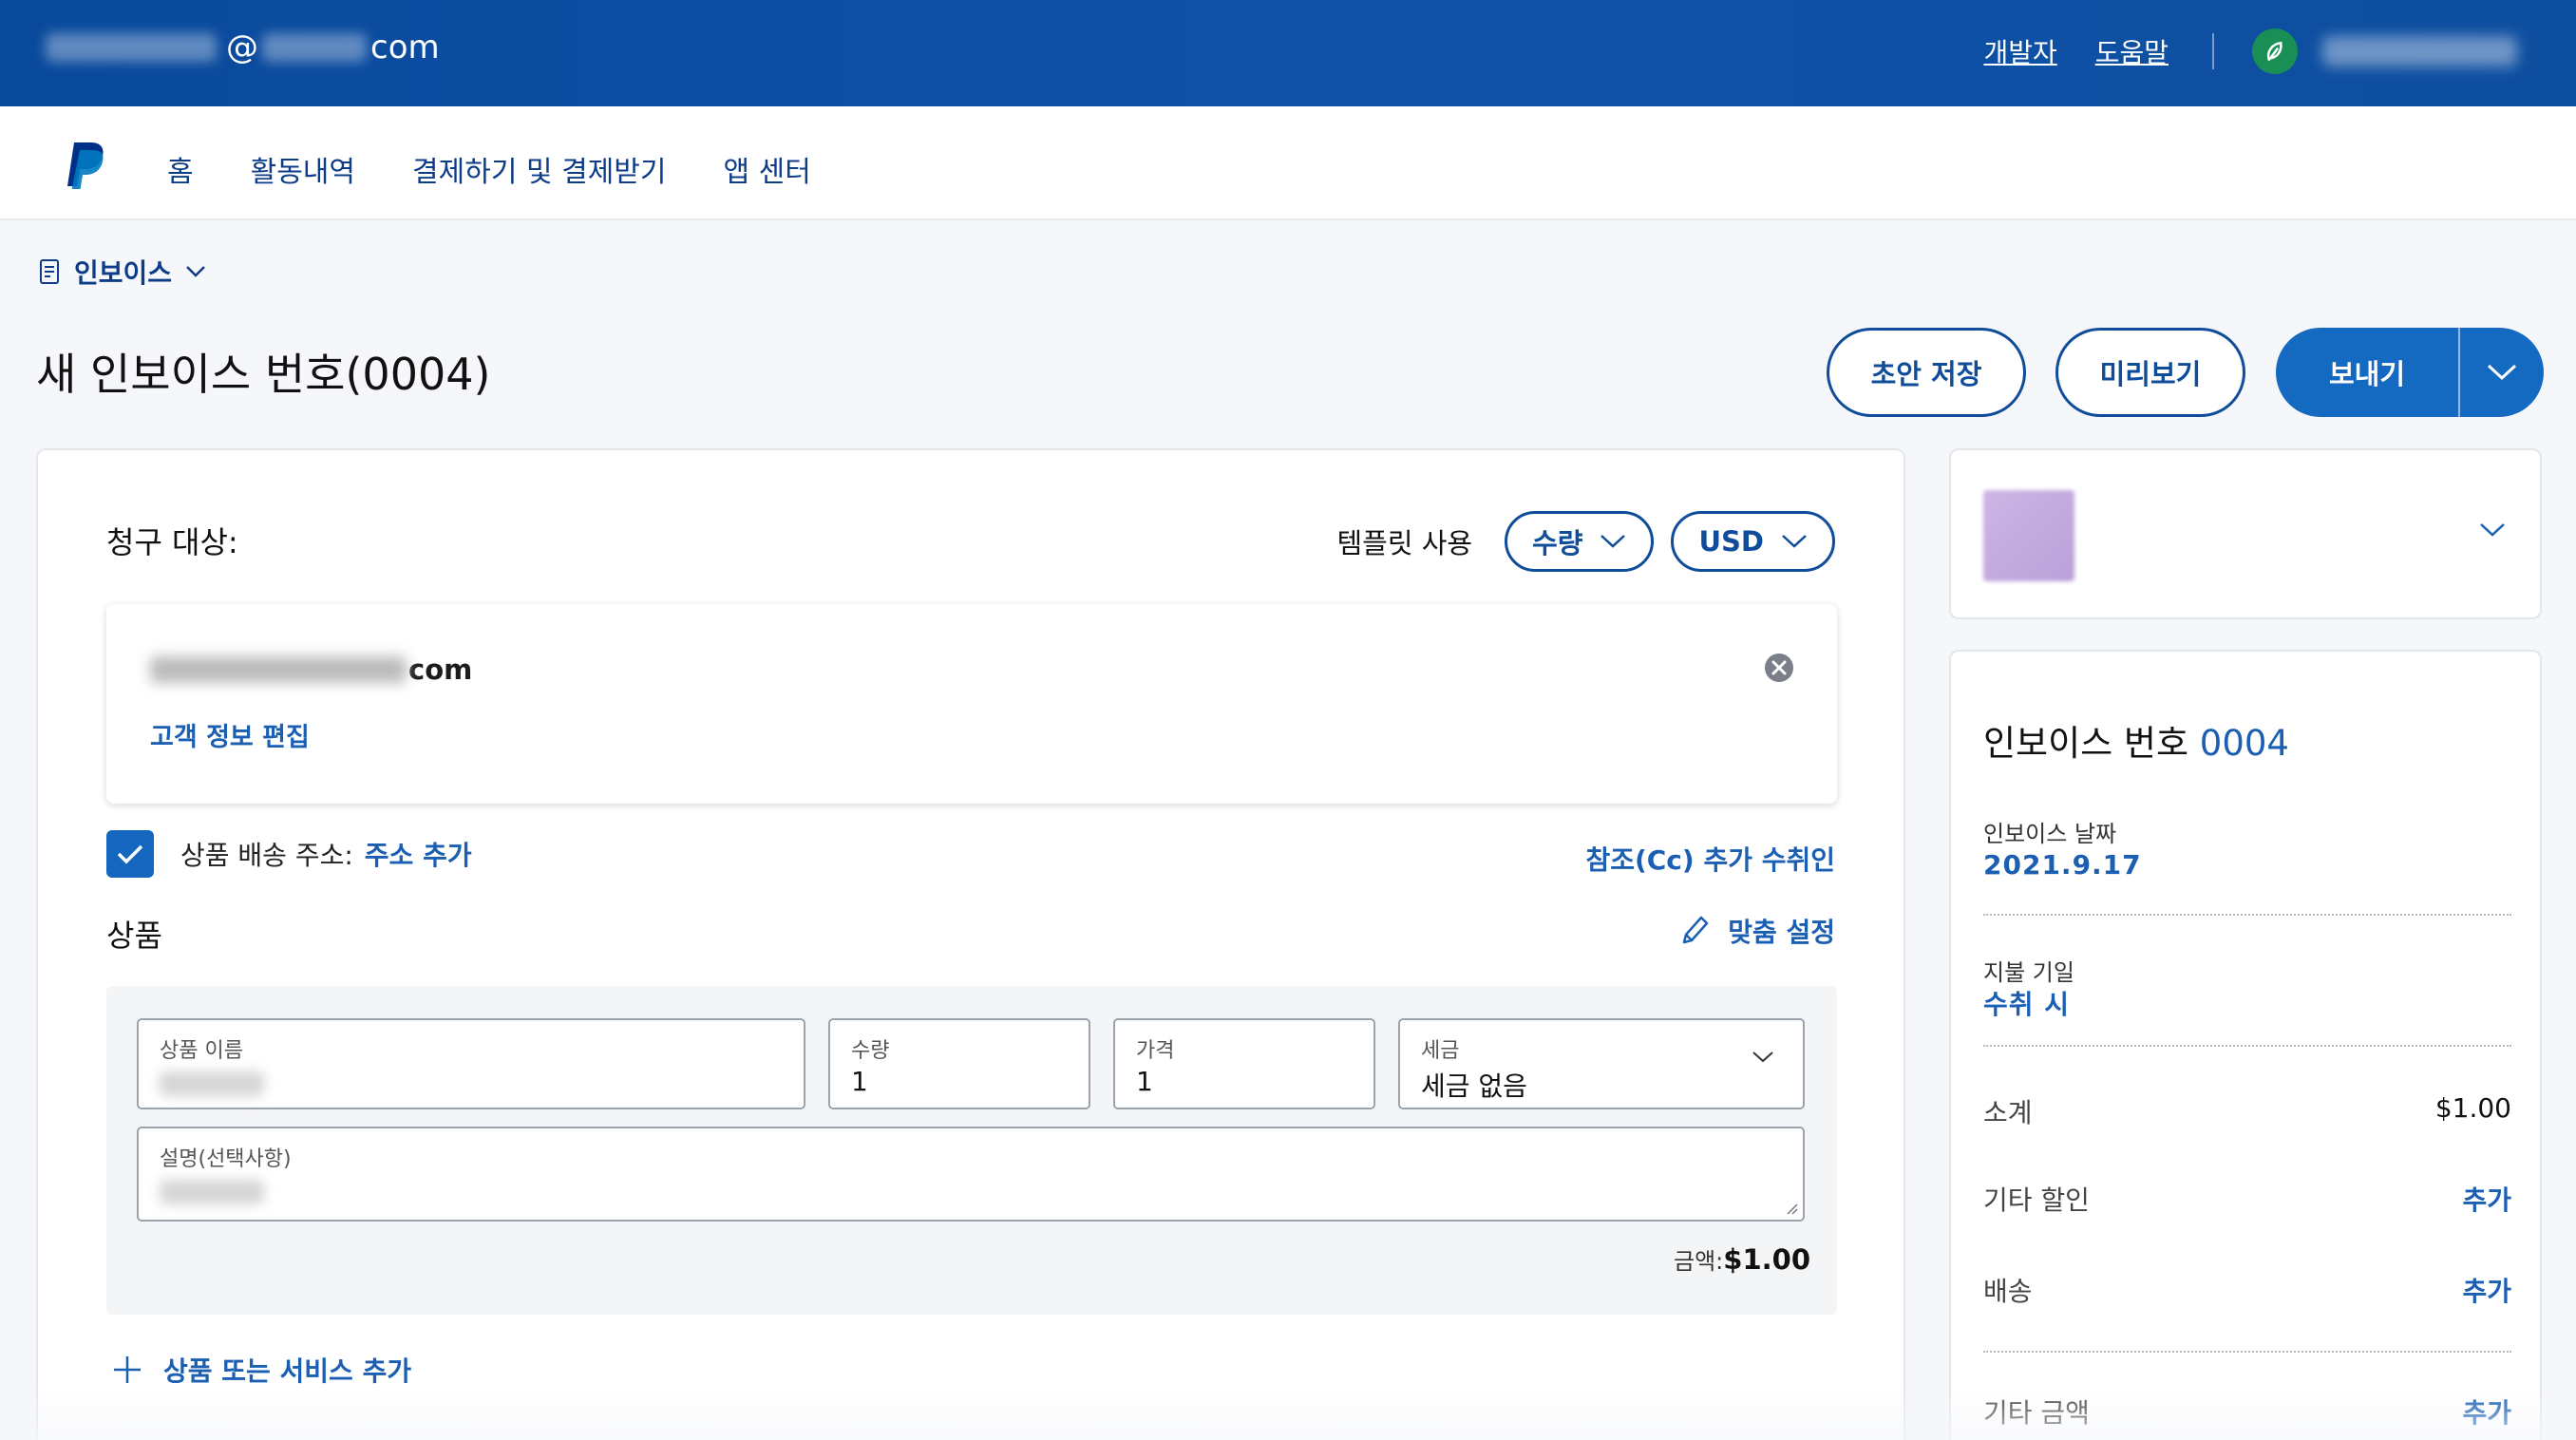  What do you see at coordinates (212, 1083) in the screenshot?
I see `item-name-redacted` at bounding box center [212, 1083].